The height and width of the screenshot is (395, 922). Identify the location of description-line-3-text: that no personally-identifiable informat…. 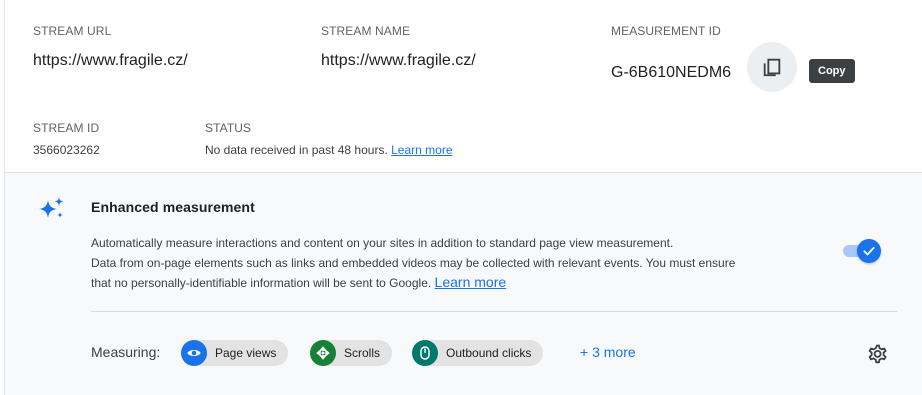
(261, 283).